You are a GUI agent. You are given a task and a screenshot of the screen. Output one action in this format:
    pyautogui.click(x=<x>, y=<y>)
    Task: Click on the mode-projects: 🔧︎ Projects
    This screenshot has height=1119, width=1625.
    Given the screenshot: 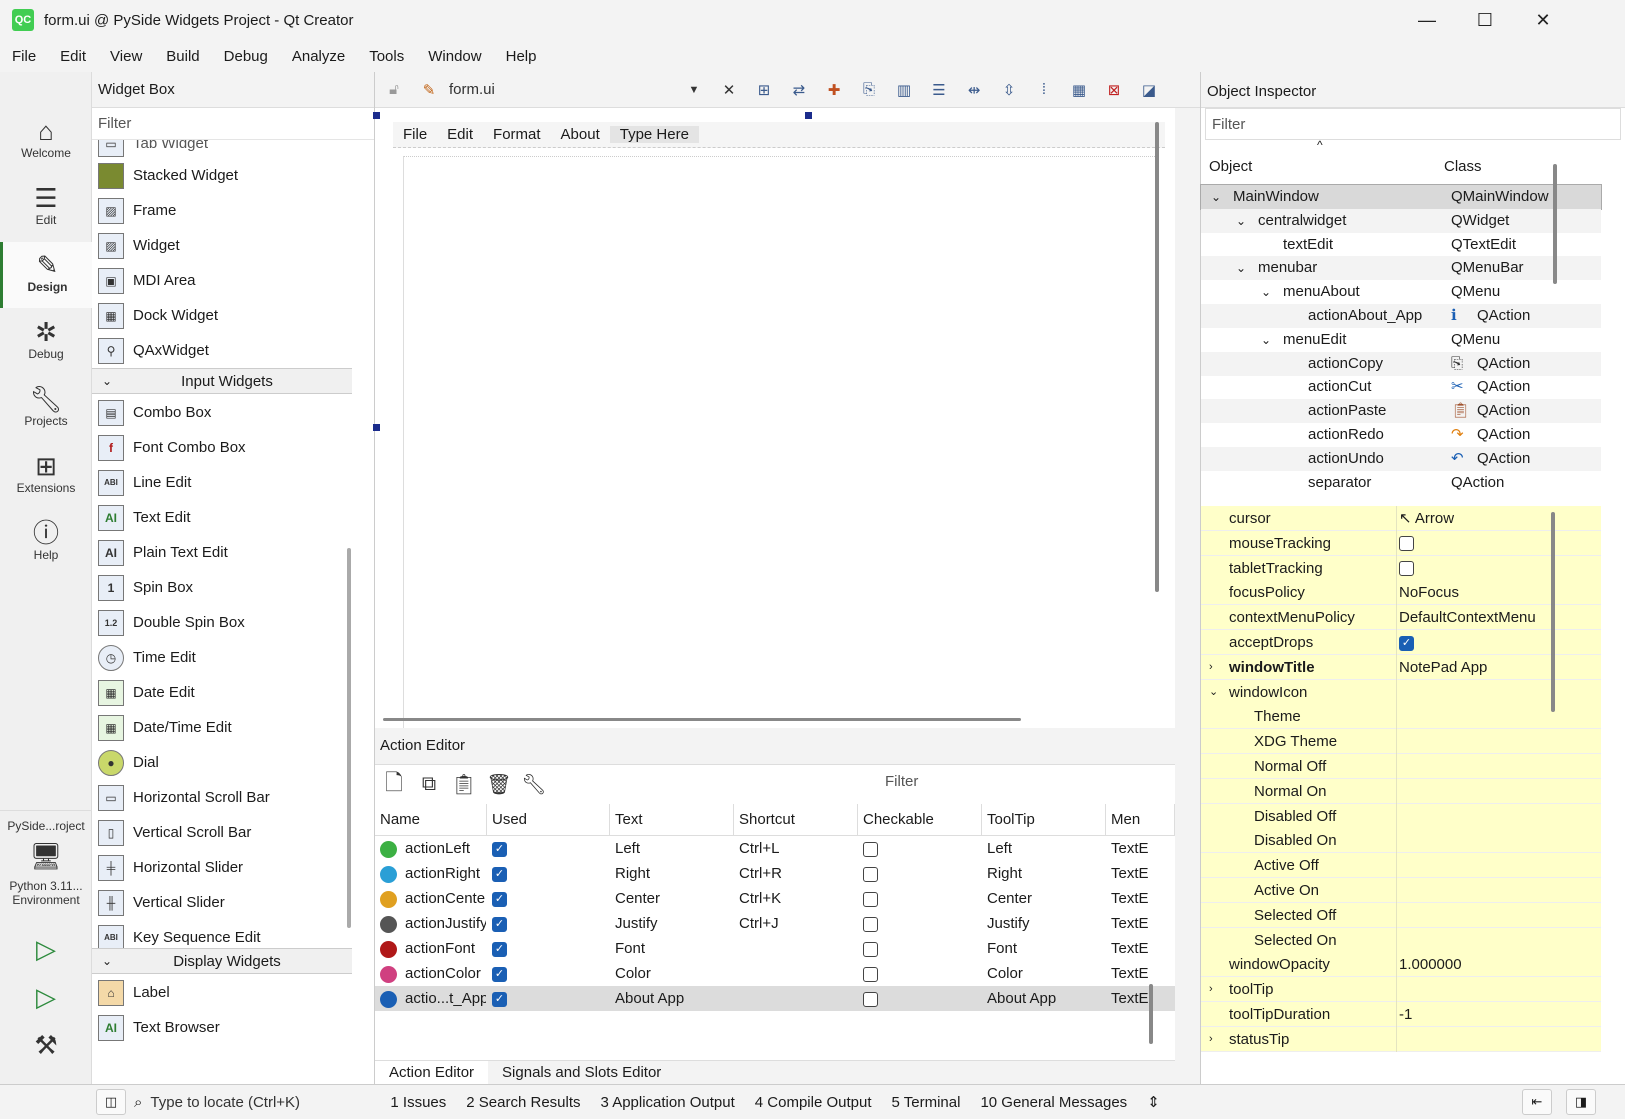 What is the action you would take?
    pyautogui.click(x=46, y=415)
    